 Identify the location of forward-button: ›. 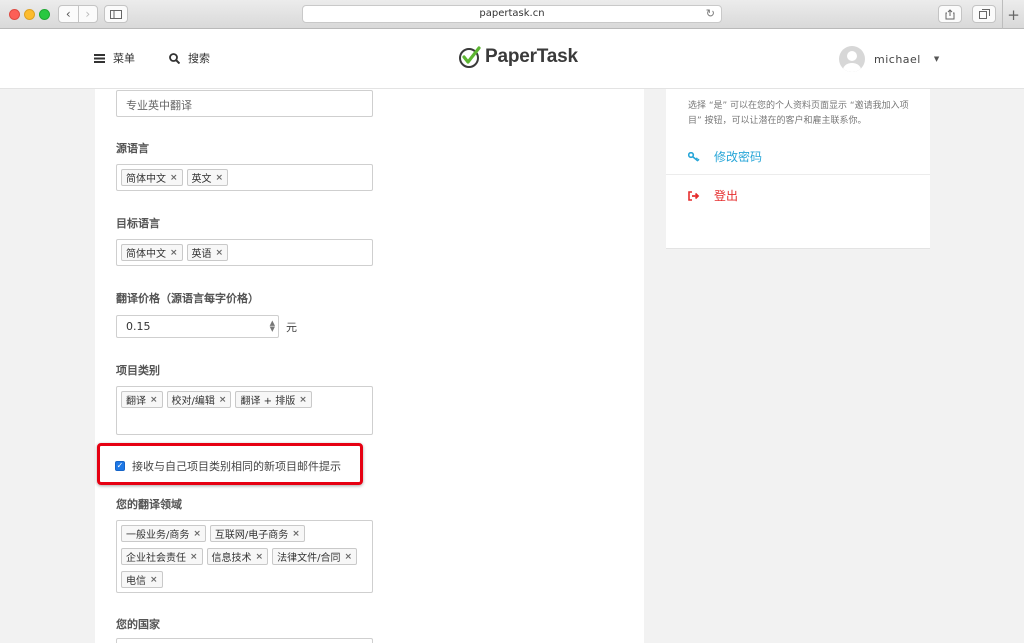
(87, 14).